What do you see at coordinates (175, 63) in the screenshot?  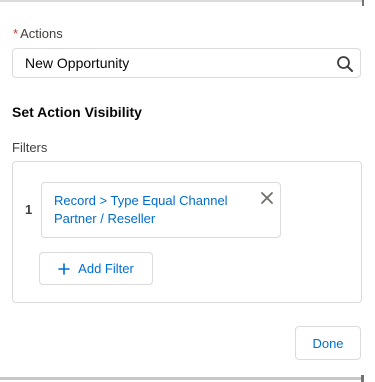 I see `actions-input` at bounding box center [175, 63].